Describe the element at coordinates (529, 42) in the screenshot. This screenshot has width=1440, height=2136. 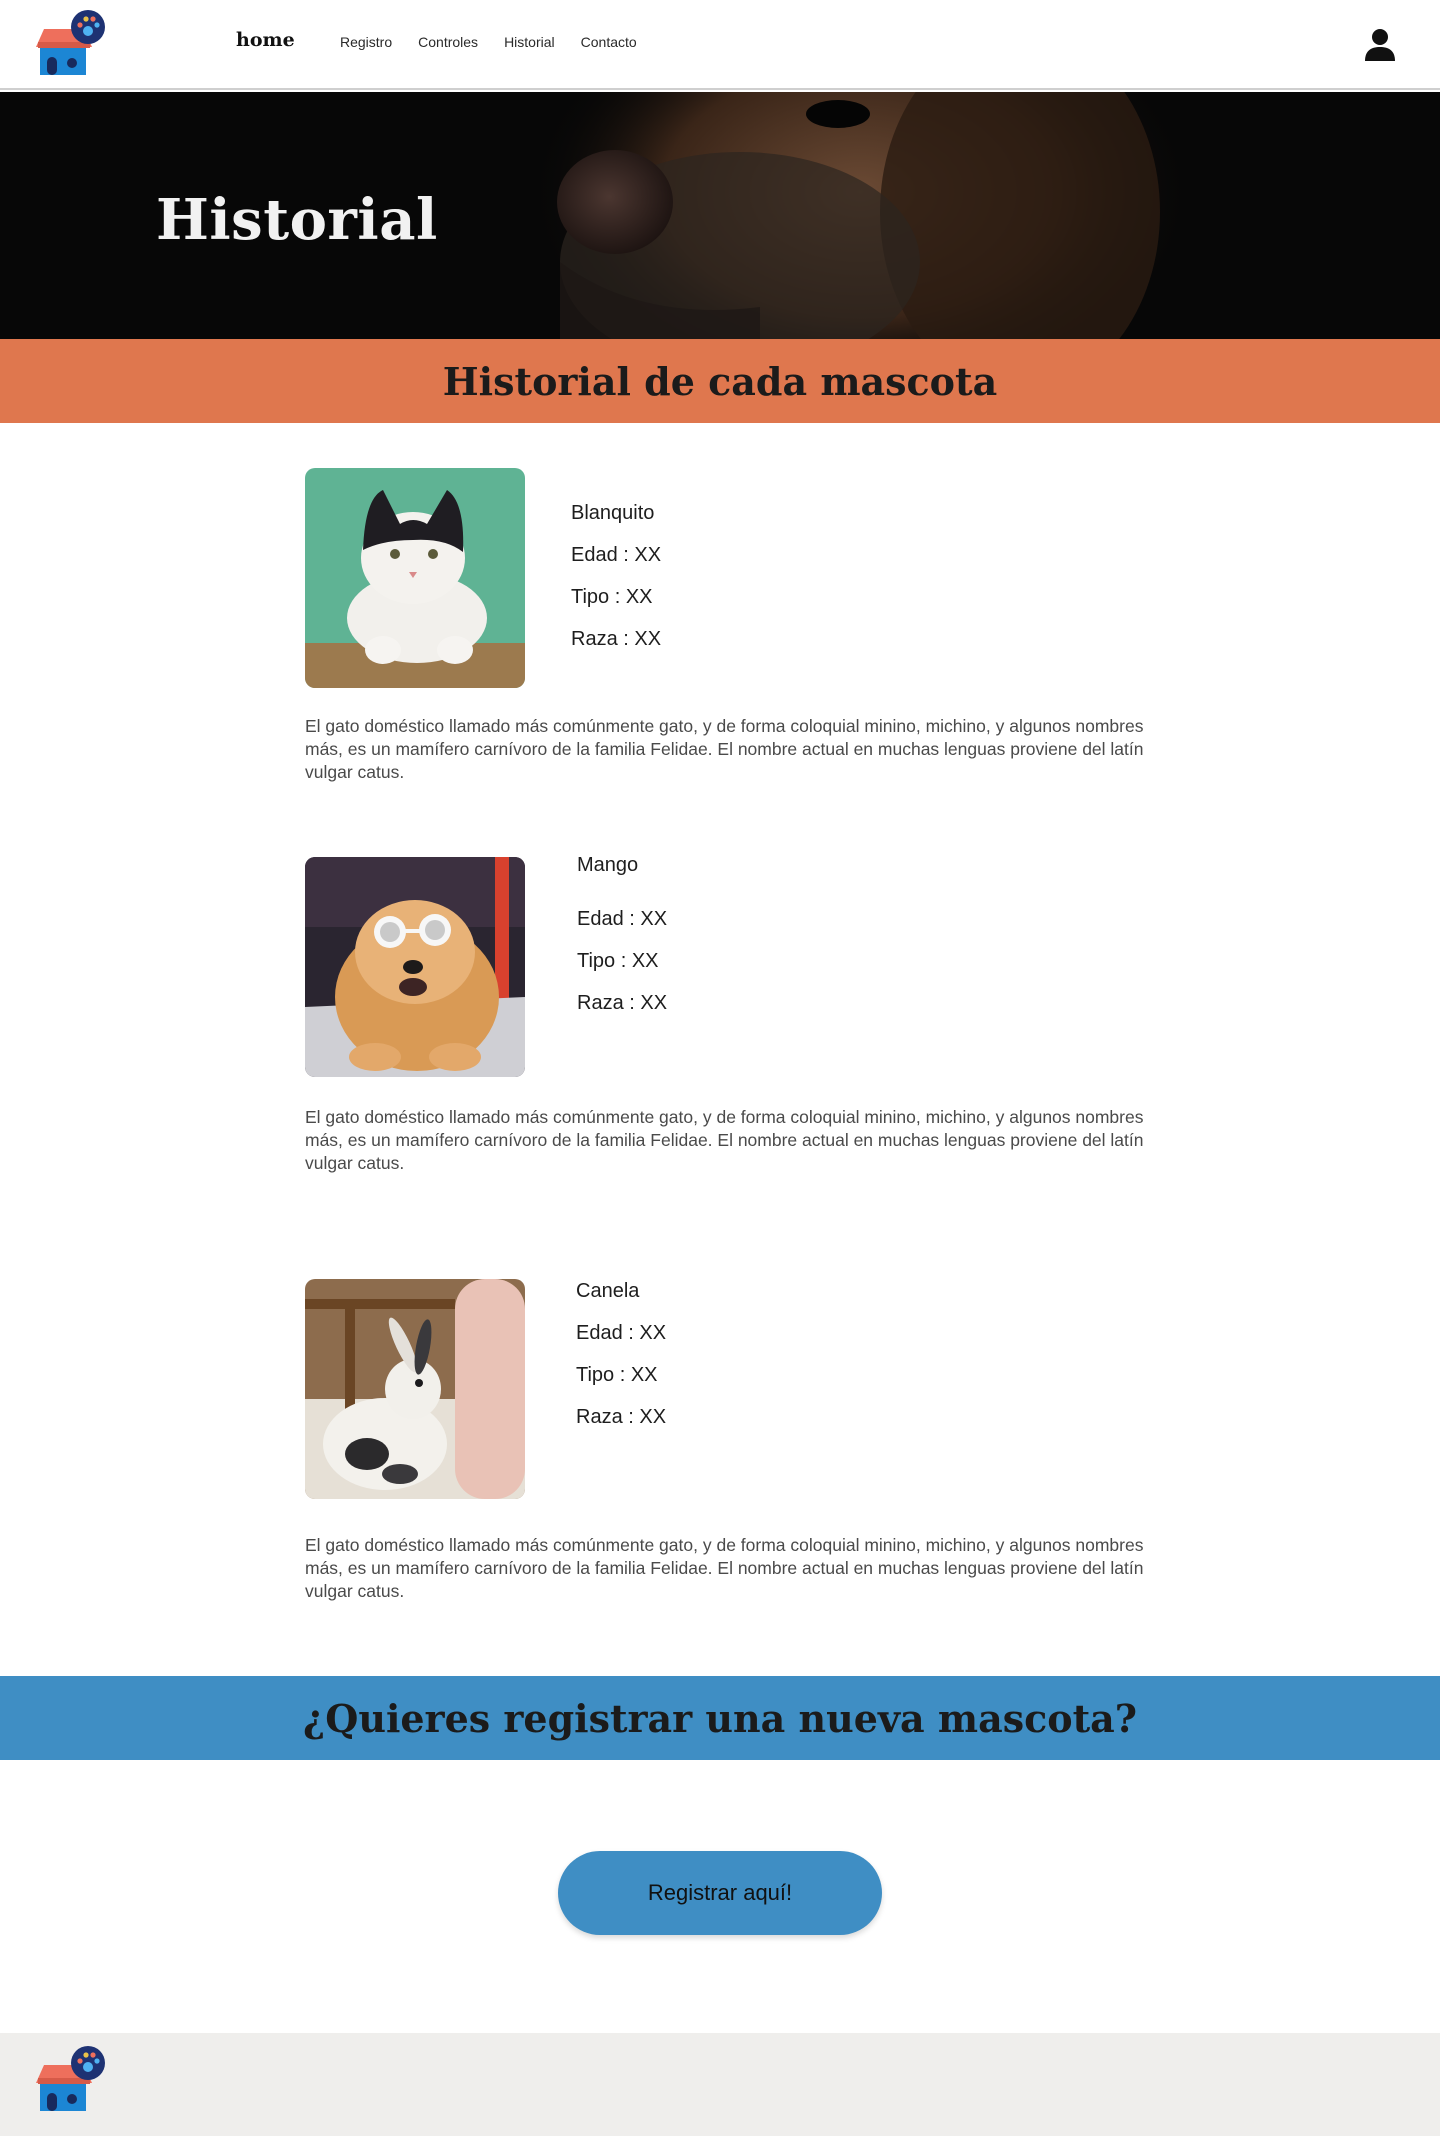
I see `nav-link-historial: Historial` at that location.